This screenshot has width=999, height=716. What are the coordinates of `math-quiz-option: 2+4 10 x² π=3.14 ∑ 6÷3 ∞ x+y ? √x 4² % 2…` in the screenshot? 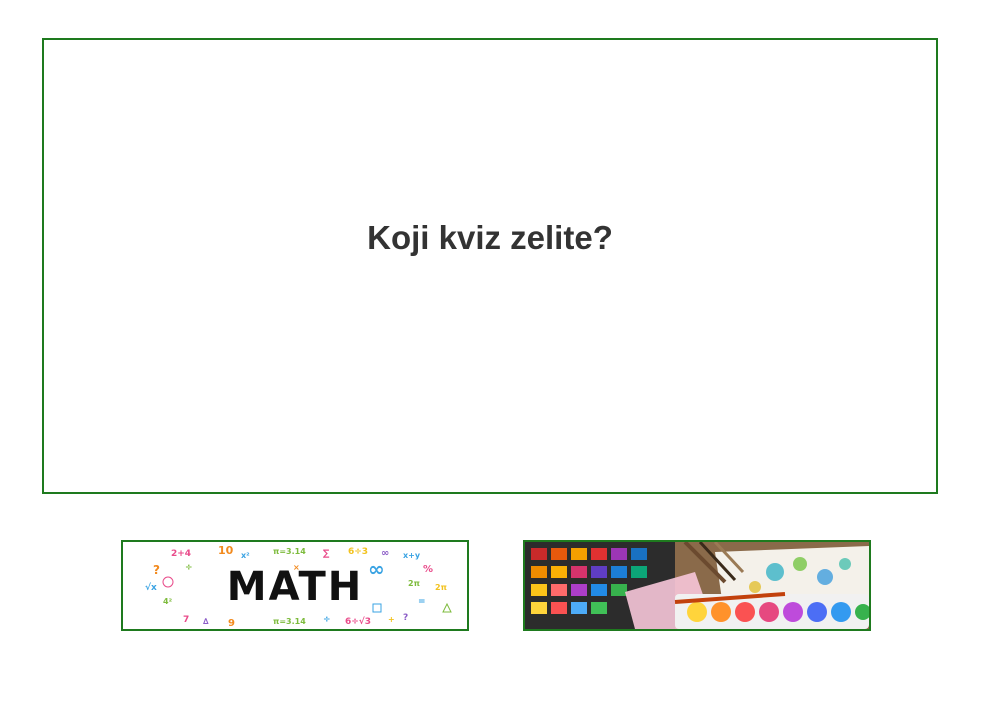 It's located at (295, 585).